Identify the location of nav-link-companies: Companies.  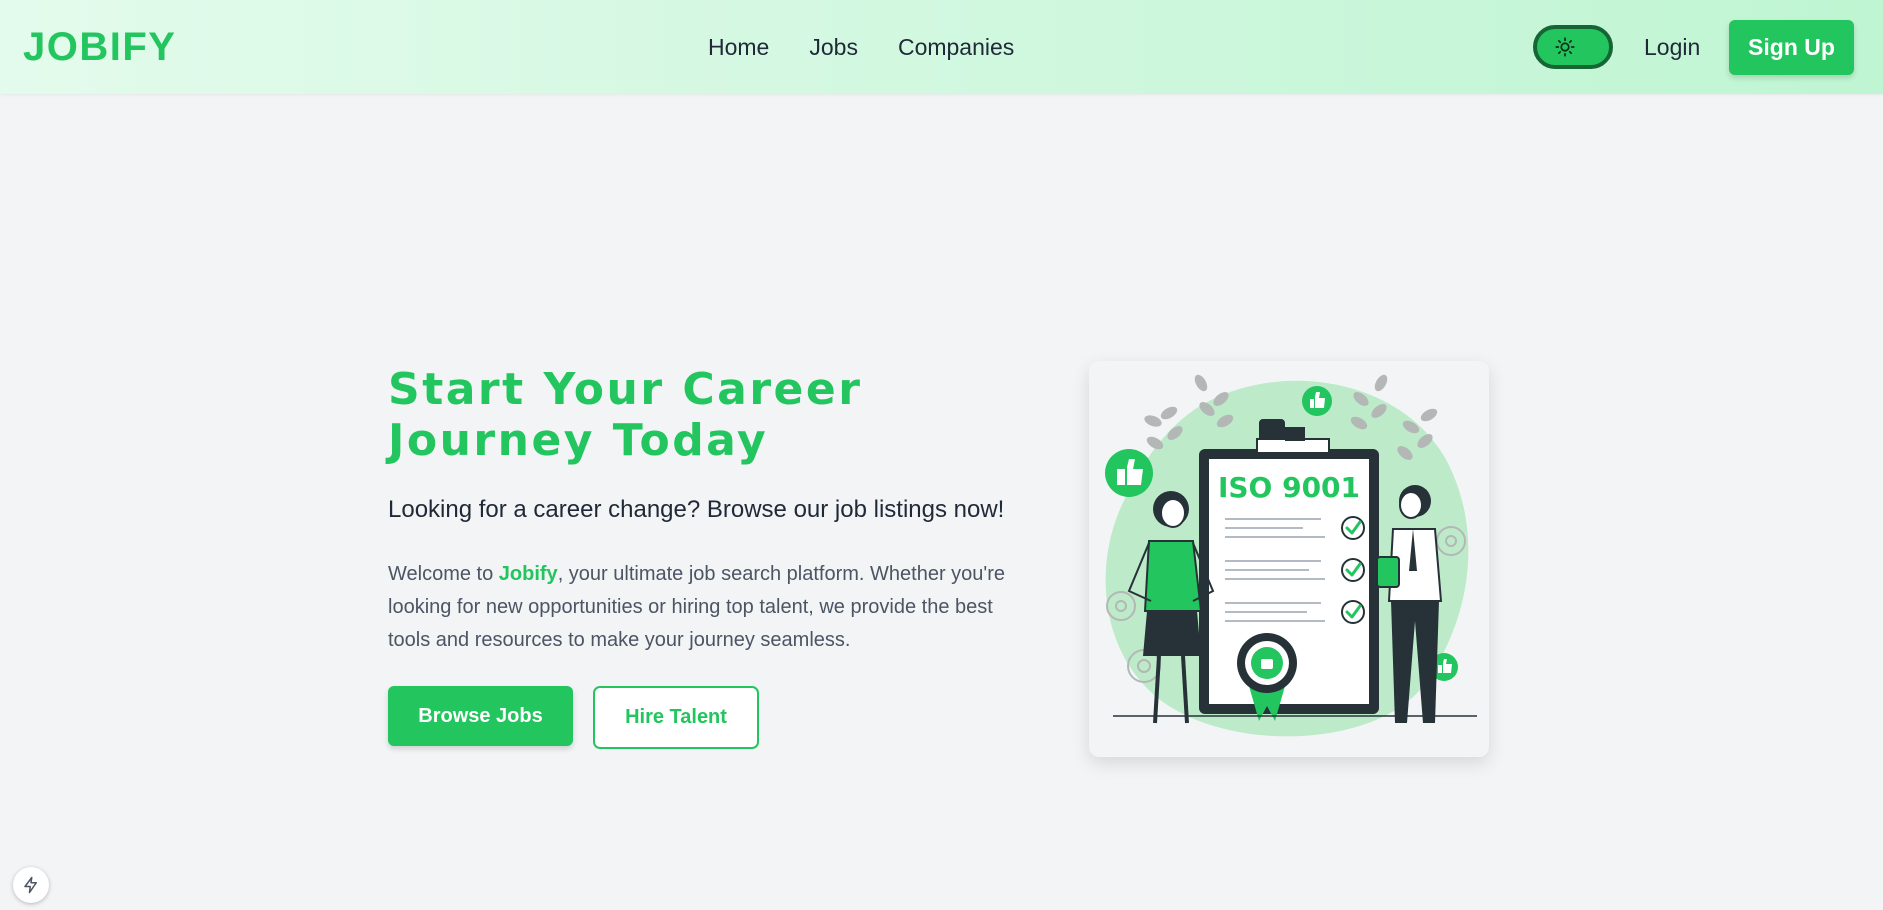
(956, 47).